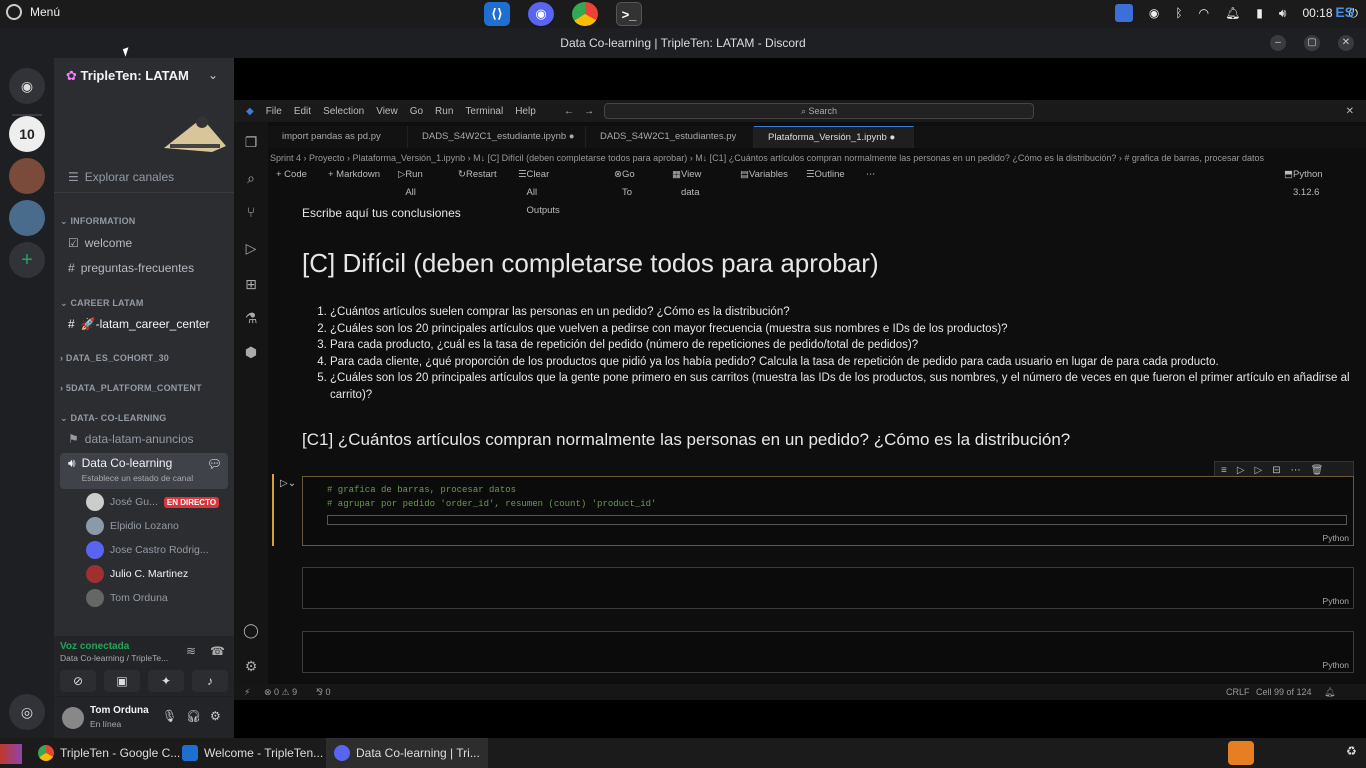  I want to click on category-colearning: ⌄ DATA- CO-LEARNING, so click(113, 418).